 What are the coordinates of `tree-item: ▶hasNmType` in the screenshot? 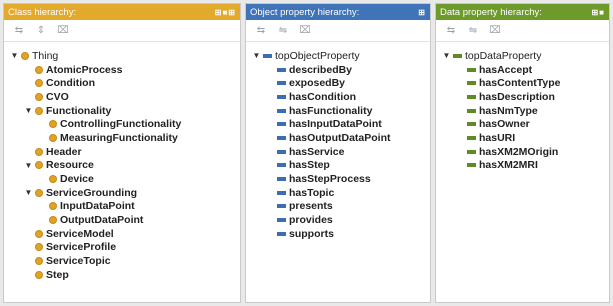 It's located at (525, 111).